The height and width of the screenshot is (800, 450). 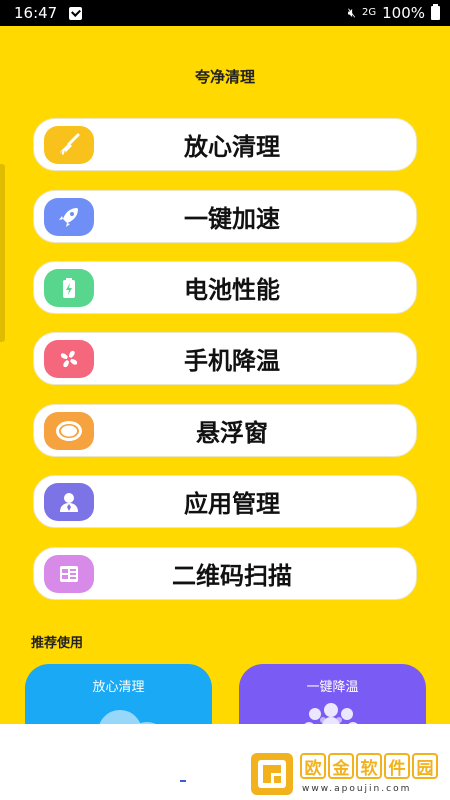 I want to click on cloud-icon, so click(x=127, y=717).